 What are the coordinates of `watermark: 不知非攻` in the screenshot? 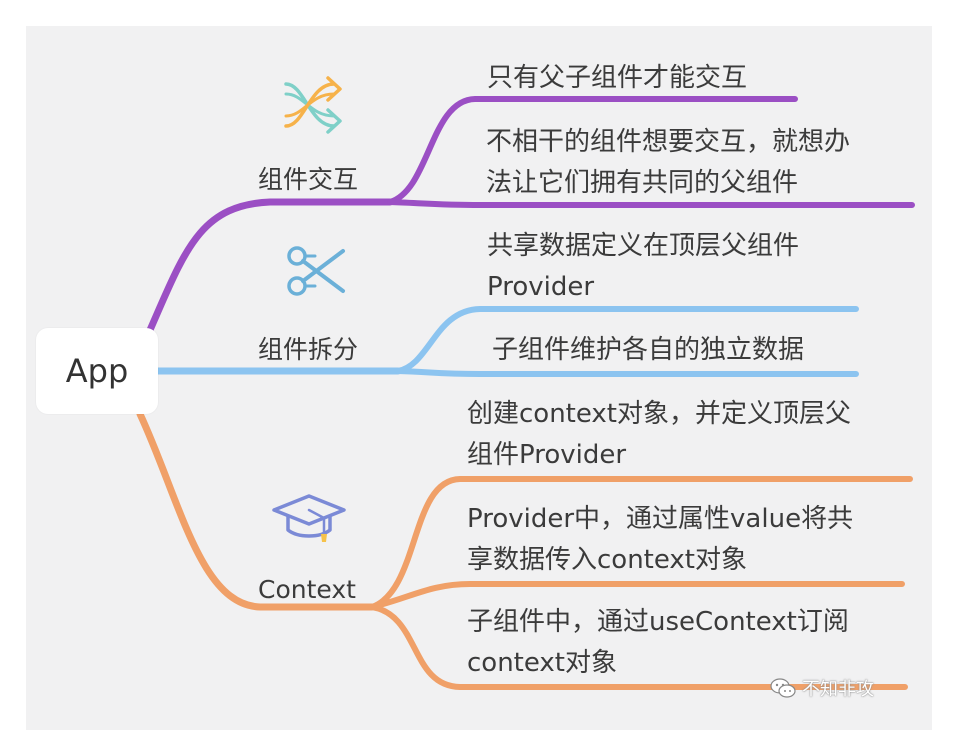 It's located at (822, 688).